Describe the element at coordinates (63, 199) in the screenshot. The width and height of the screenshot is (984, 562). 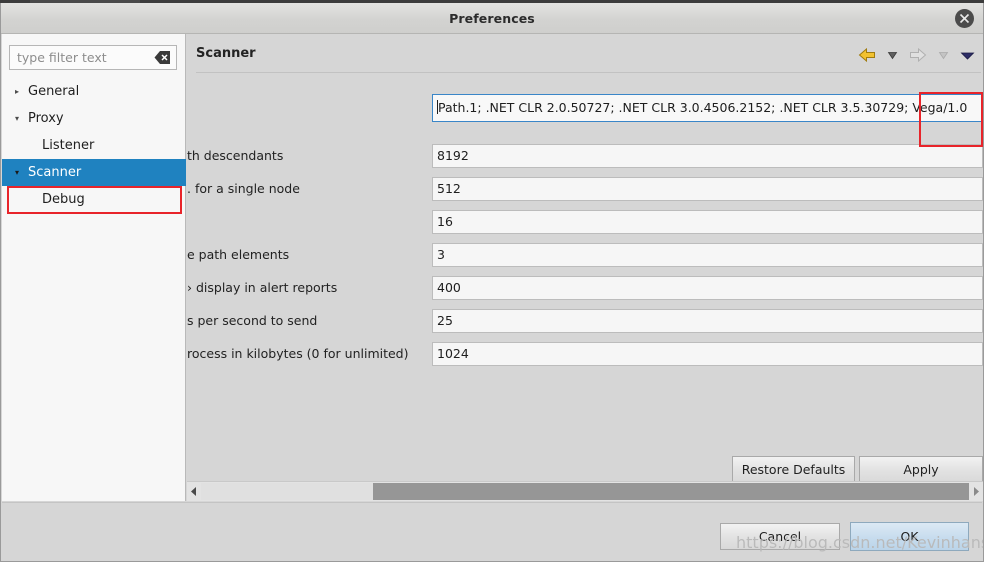
I see `sidebar-item-label: Debug` at that location.